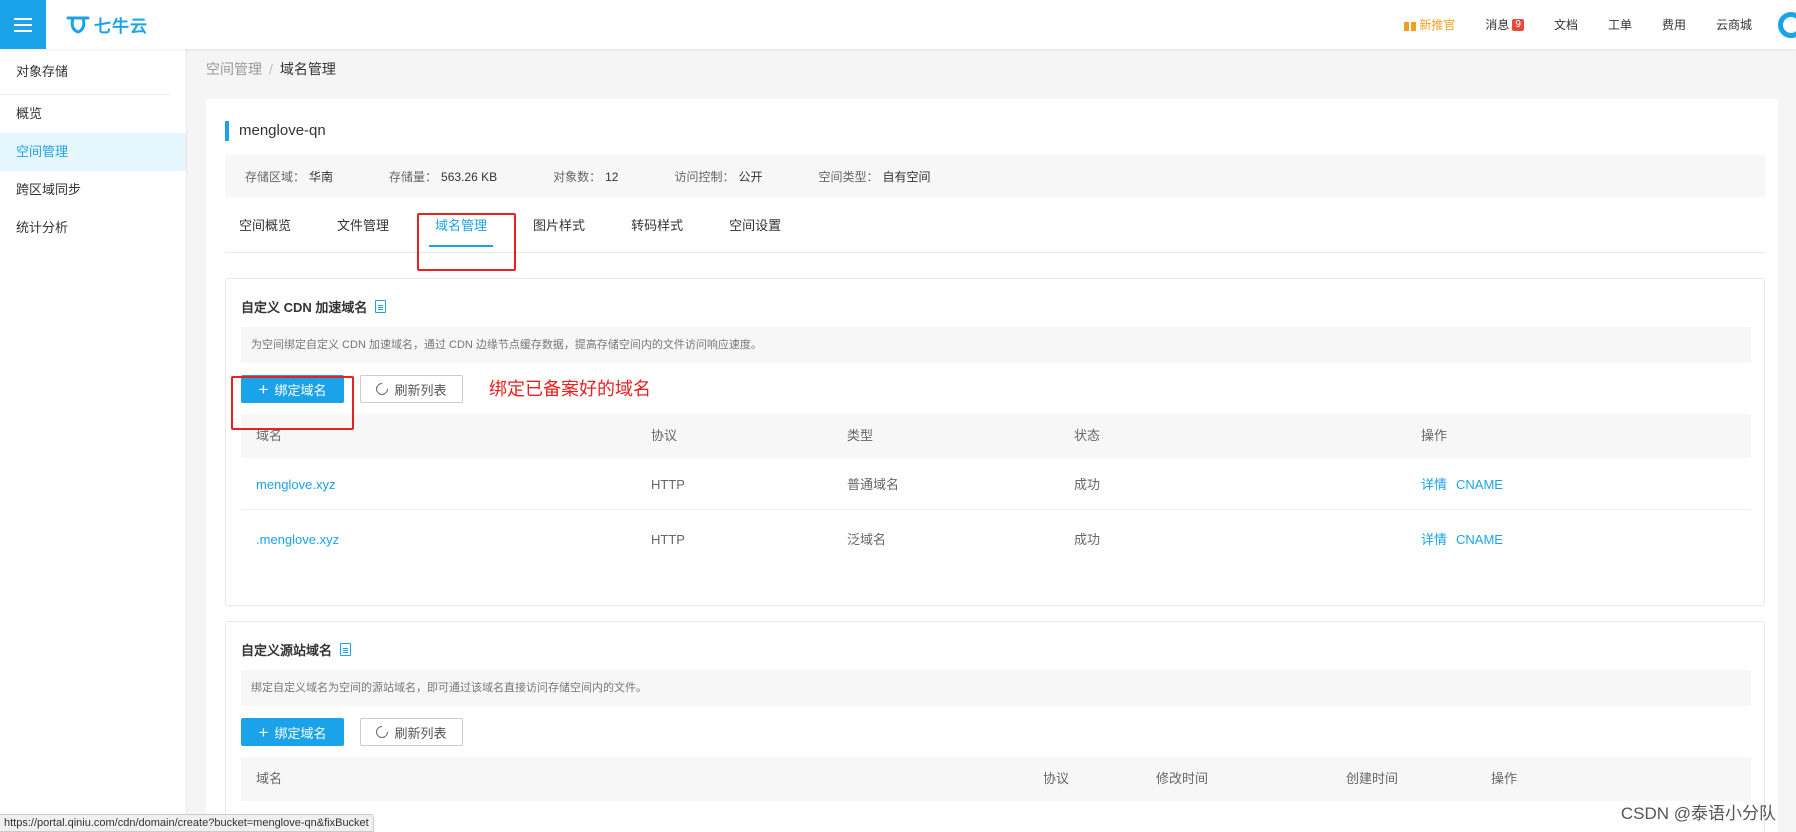 This screenshot has height=832, width=1796. I want to click on breadcrumb: 空间管理 / 域名管理, so click(271, 69).